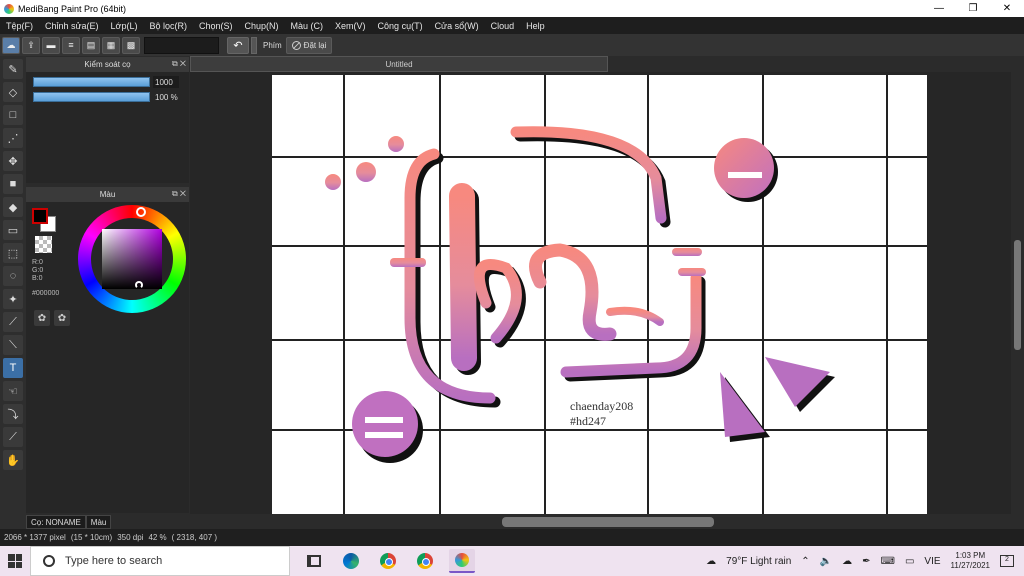 The width and height of the screenshot is (1024, 576). I want to click on vertical-scroll-thumb, so click(1017, 295).